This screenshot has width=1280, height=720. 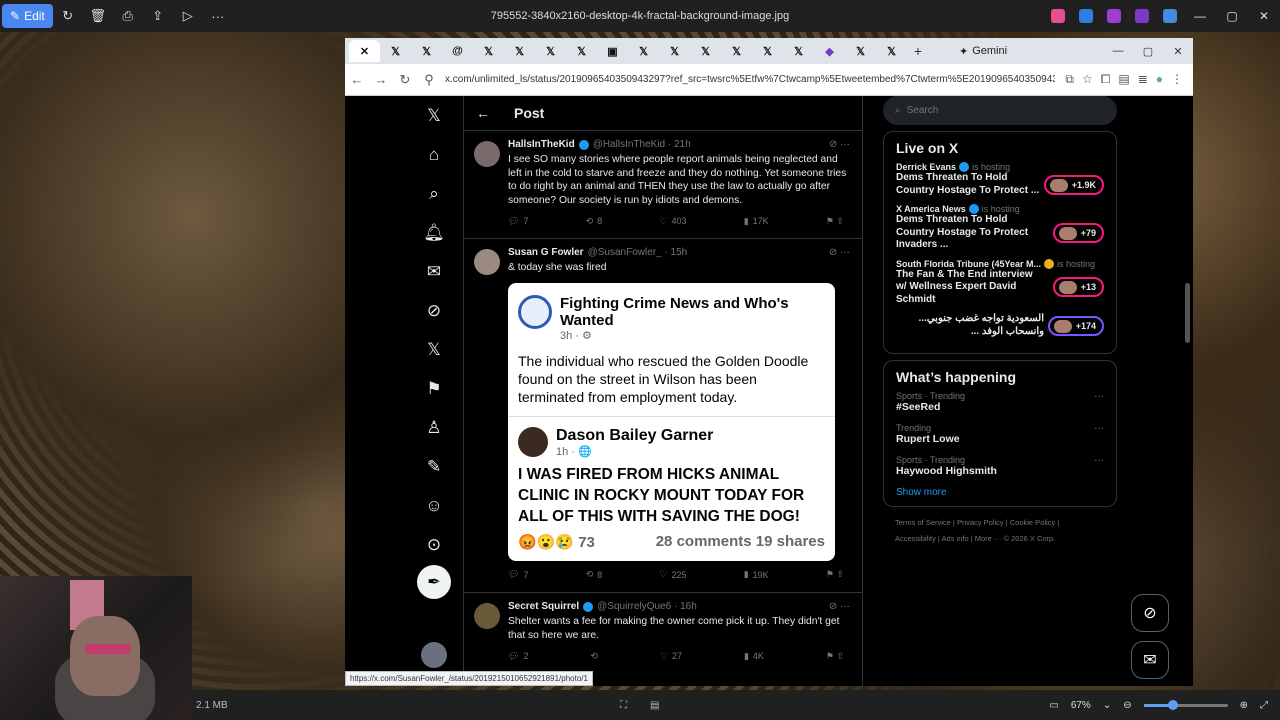 I want to click on jobs-icon: ♙, so click(x=434, y=427).